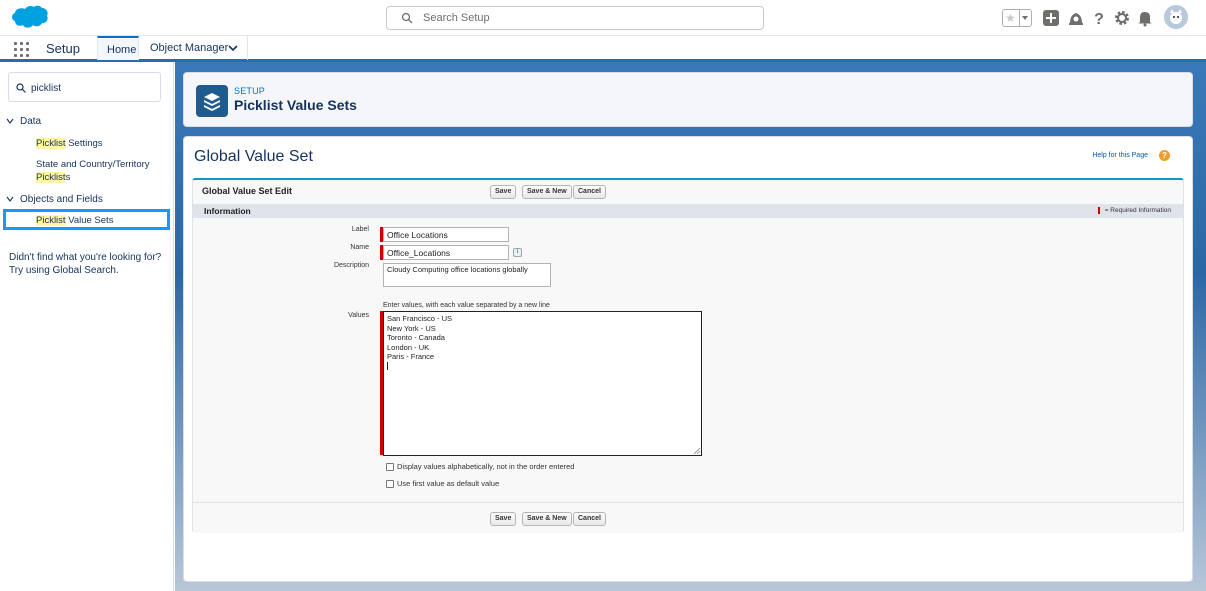 This screenshot has width=1206, height=591. Describe the element at coordinates (31, 121) in the screenshot. I see `tree-group-label: Data` at that location.